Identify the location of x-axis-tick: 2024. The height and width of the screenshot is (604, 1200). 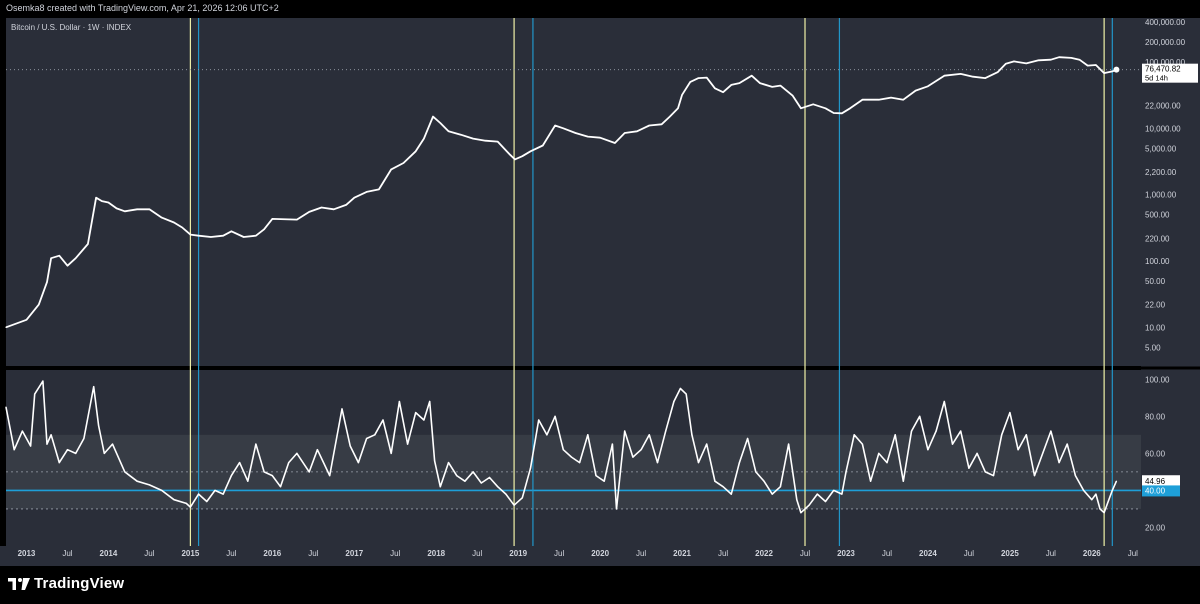
(928, 553).